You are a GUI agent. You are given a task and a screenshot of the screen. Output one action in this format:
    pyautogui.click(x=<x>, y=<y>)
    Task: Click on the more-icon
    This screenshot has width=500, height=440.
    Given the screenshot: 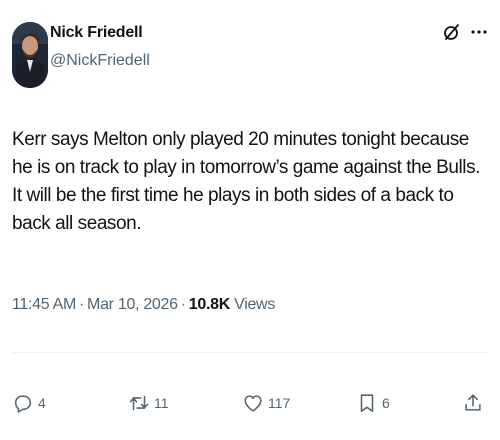 What is the action you would take?
    pyautogui.click(x=479, y=32)
    